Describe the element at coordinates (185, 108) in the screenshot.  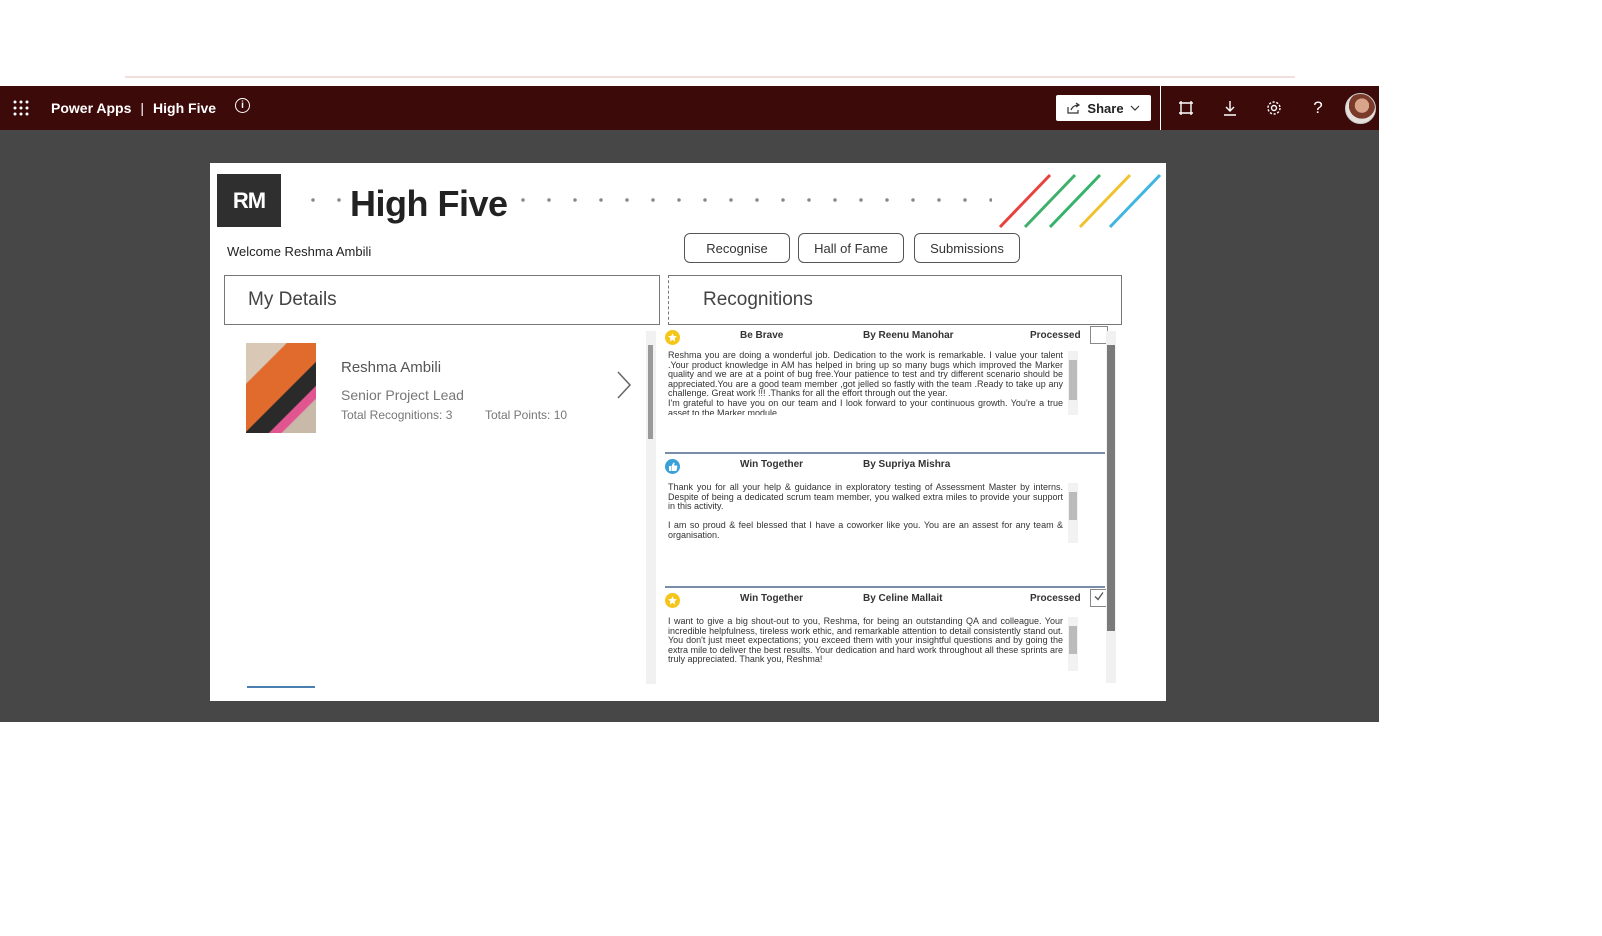
I see `app-name: High Five` at that location.